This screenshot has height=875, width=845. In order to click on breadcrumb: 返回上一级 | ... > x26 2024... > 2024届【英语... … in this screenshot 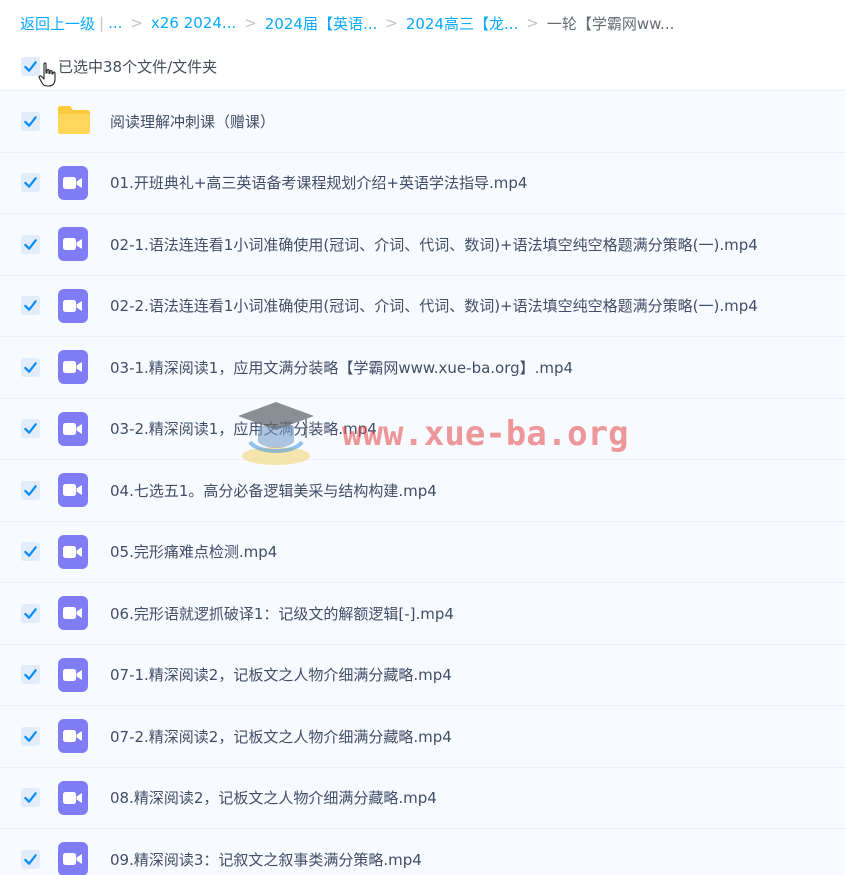, I will do `click(347, 23)`.